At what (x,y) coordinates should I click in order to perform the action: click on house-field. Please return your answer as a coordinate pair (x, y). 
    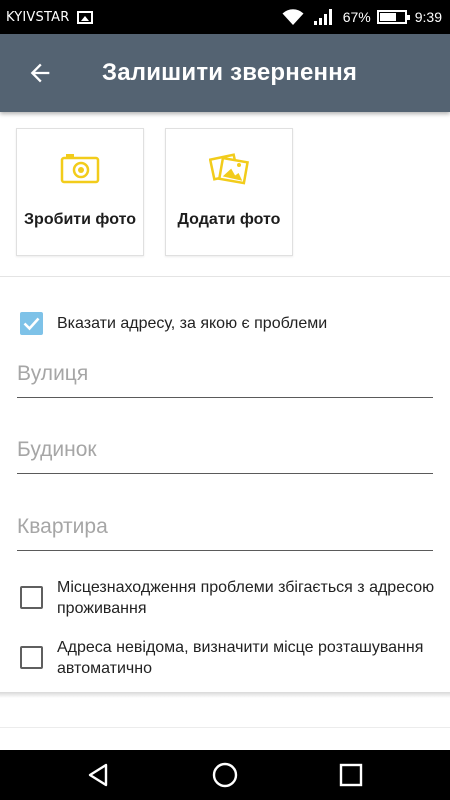
    Looking at the image, I should click on (225, 452).